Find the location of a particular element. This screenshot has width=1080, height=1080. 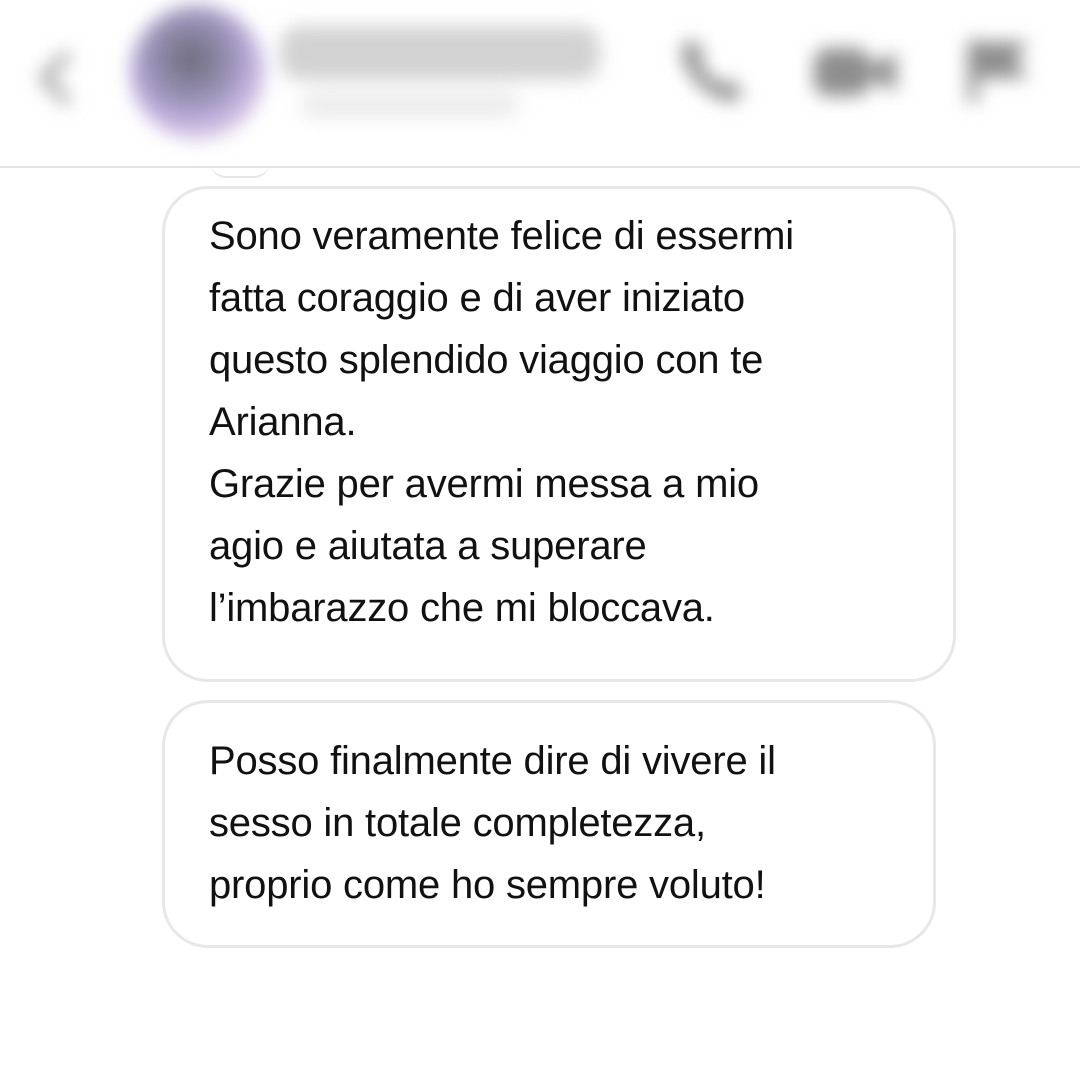

message-line: Posso finalmente dire di vivere il is located at coordinates (492, 761).